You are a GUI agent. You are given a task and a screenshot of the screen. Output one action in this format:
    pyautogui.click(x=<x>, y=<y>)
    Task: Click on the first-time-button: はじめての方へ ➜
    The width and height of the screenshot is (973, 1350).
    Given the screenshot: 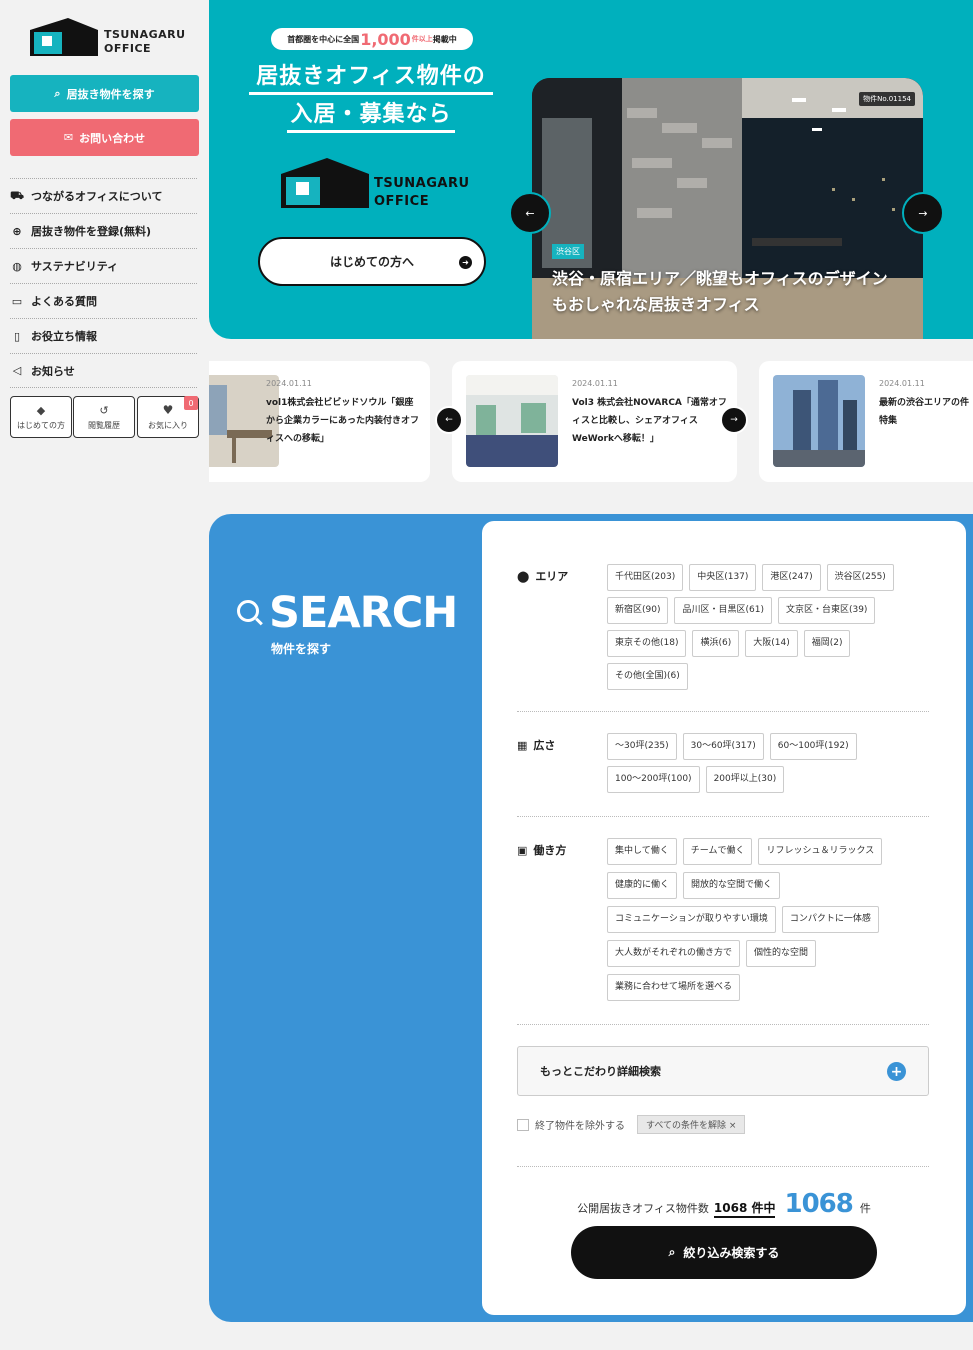 What is the action you would take?
    pyautogui.click(x=372, y=261)
    